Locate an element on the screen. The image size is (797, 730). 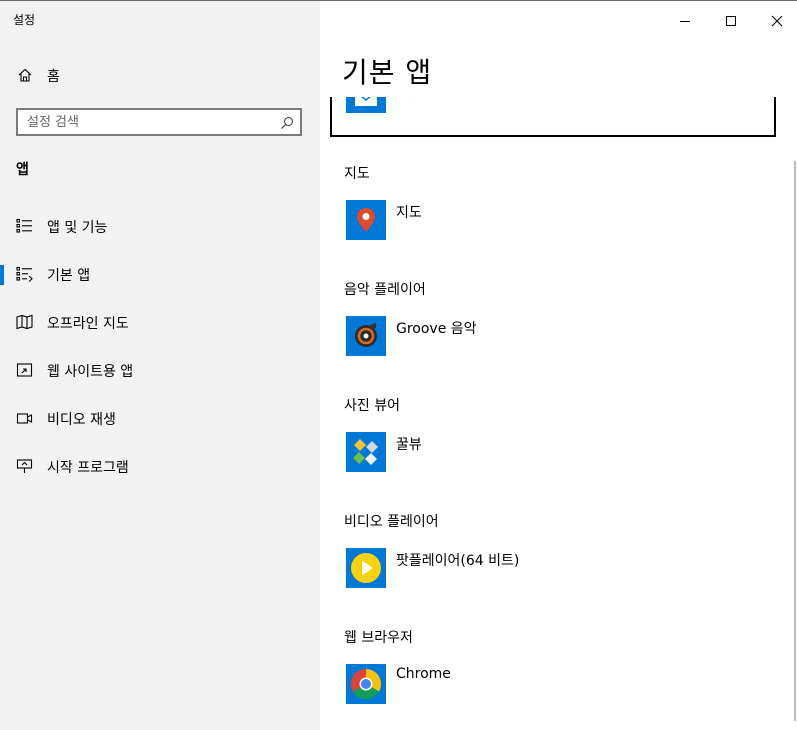
photo-viewer-app-button: 꿀뷰 is located at coordinates (496, 452).